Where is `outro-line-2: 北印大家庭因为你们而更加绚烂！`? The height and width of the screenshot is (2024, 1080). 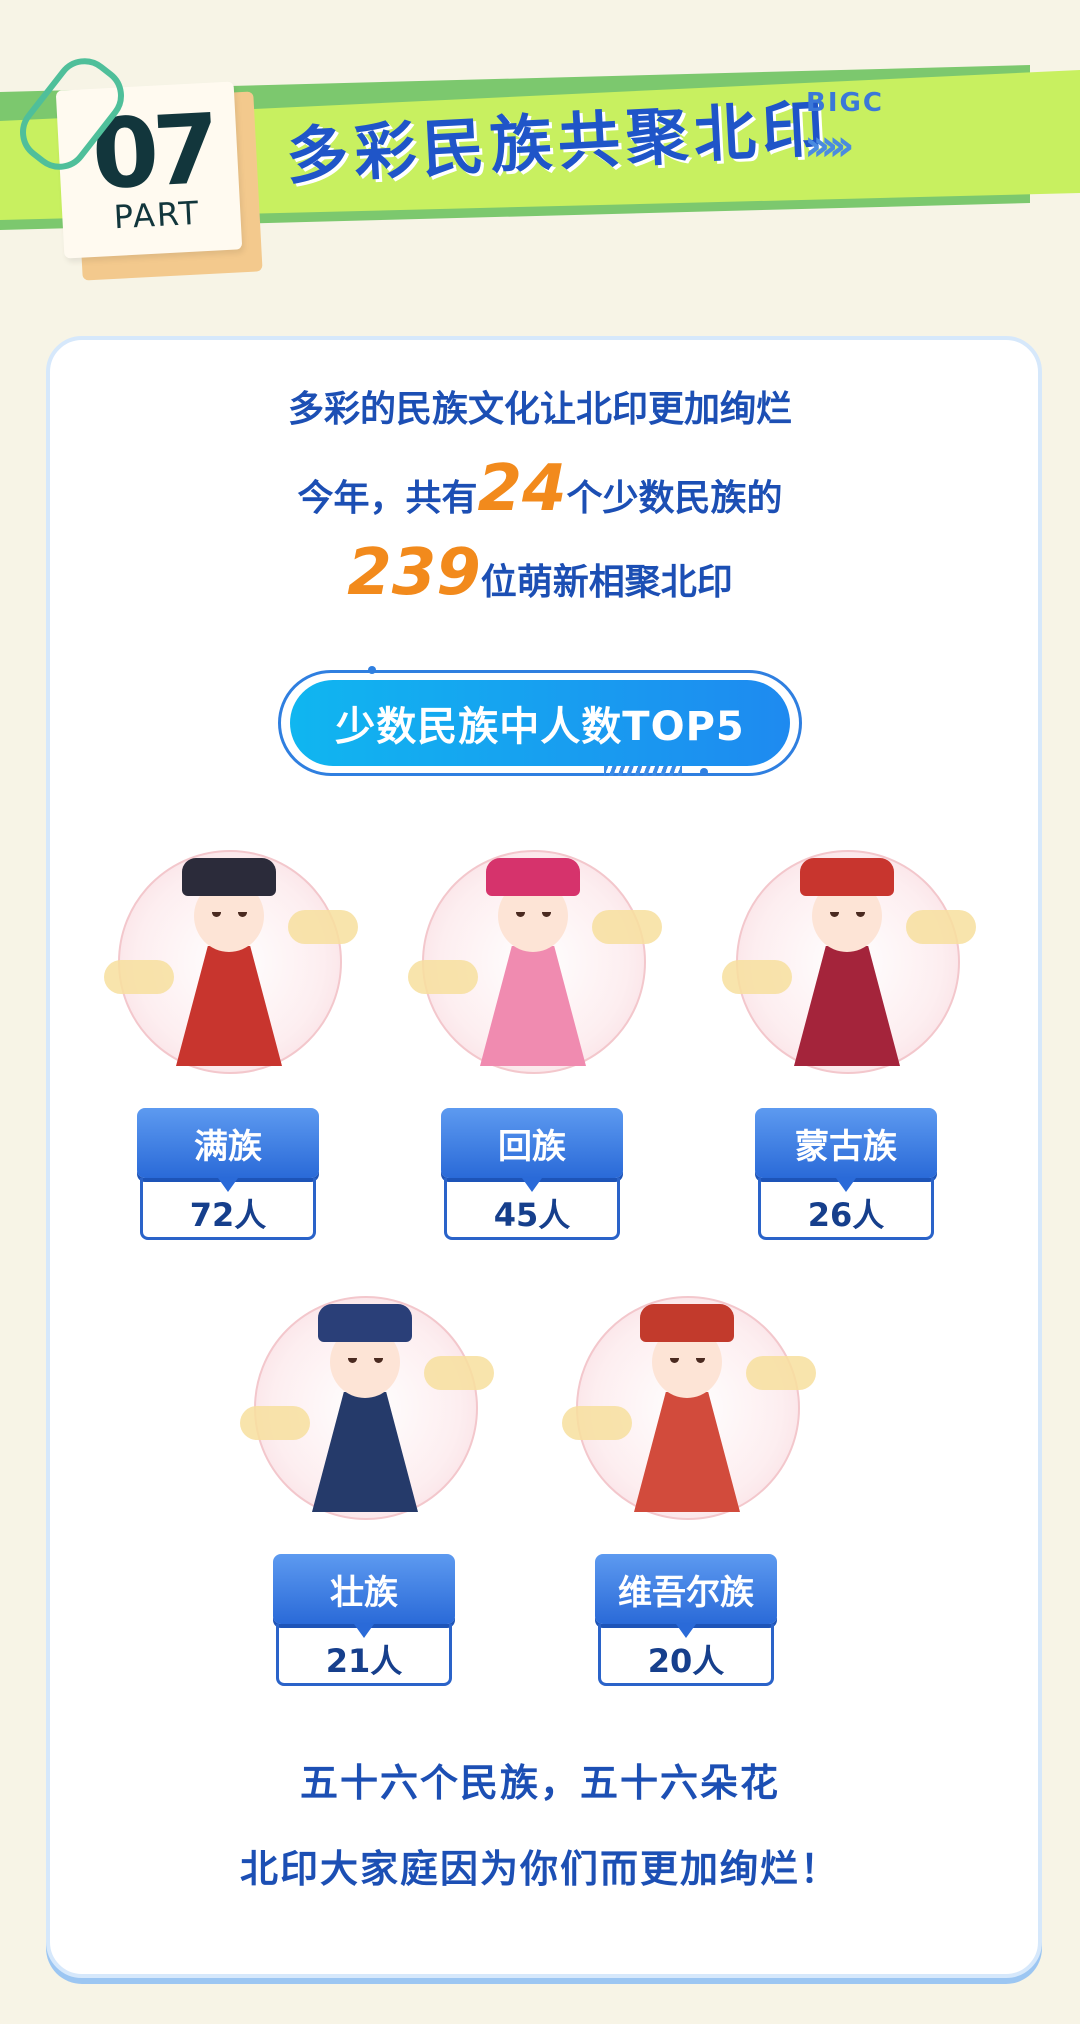 outro-line-2: 北印大家庭因为你们而更加绚烂！ is located at coordinates (539, 1869).